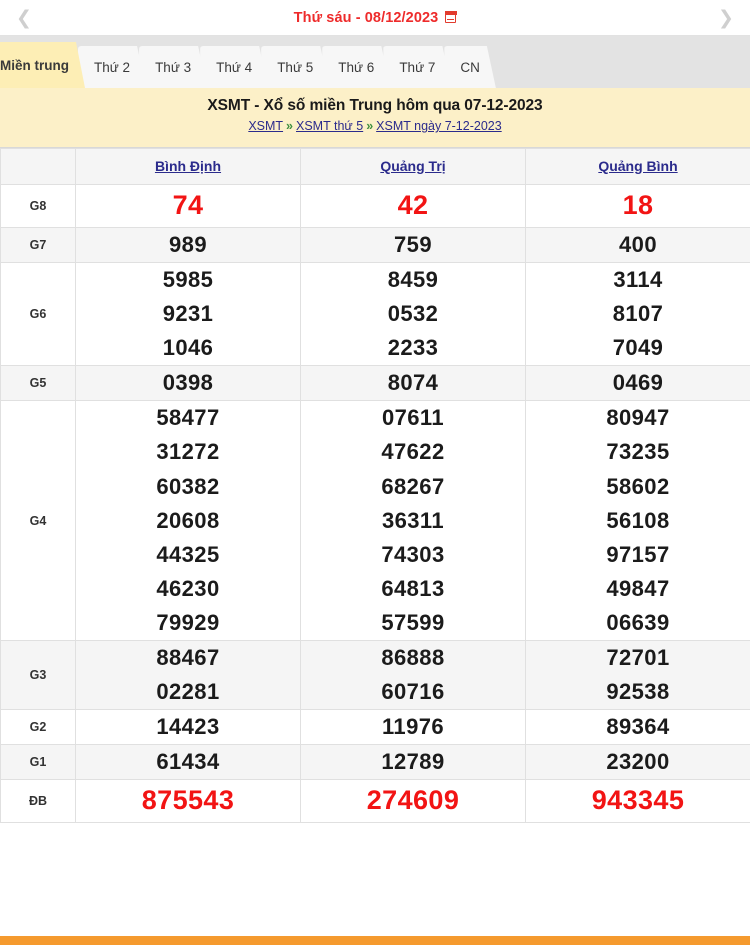 This screenshot has height=945, width=750. I want to click on tab-thứ-7: Thứ 7, so click(417, 67).